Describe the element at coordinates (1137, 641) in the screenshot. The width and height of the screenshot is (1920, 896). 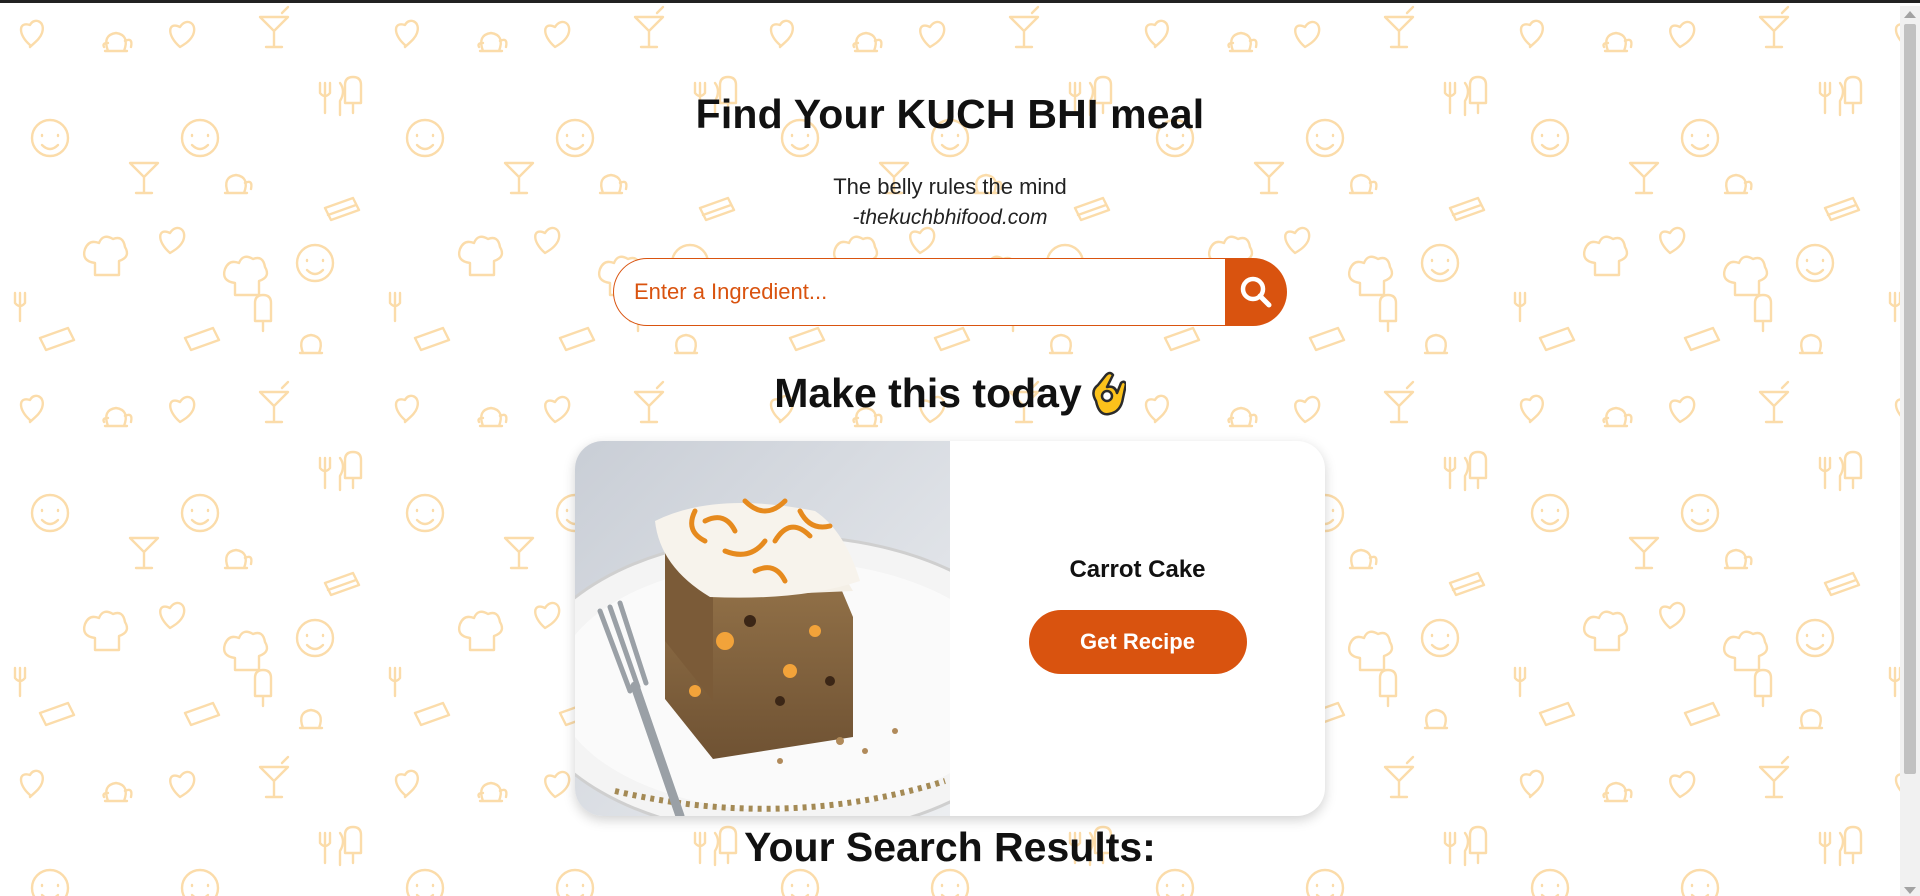
I see `get-recipe-button: Get Recipe` at that location.